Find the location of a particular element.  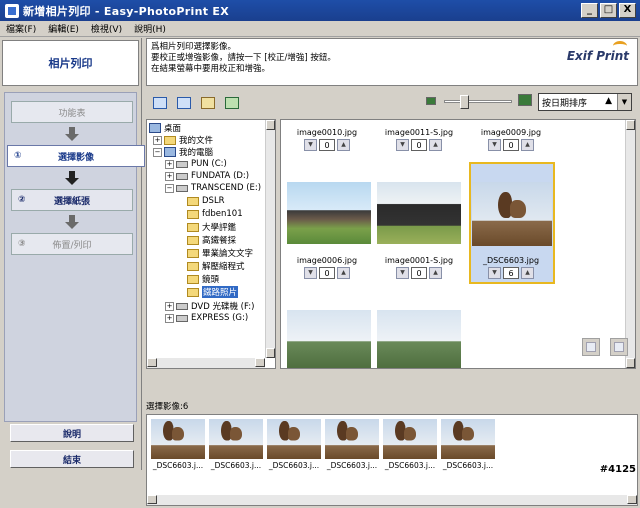

menu-edit: 編輯(E) is located at coordinates (63, 28).